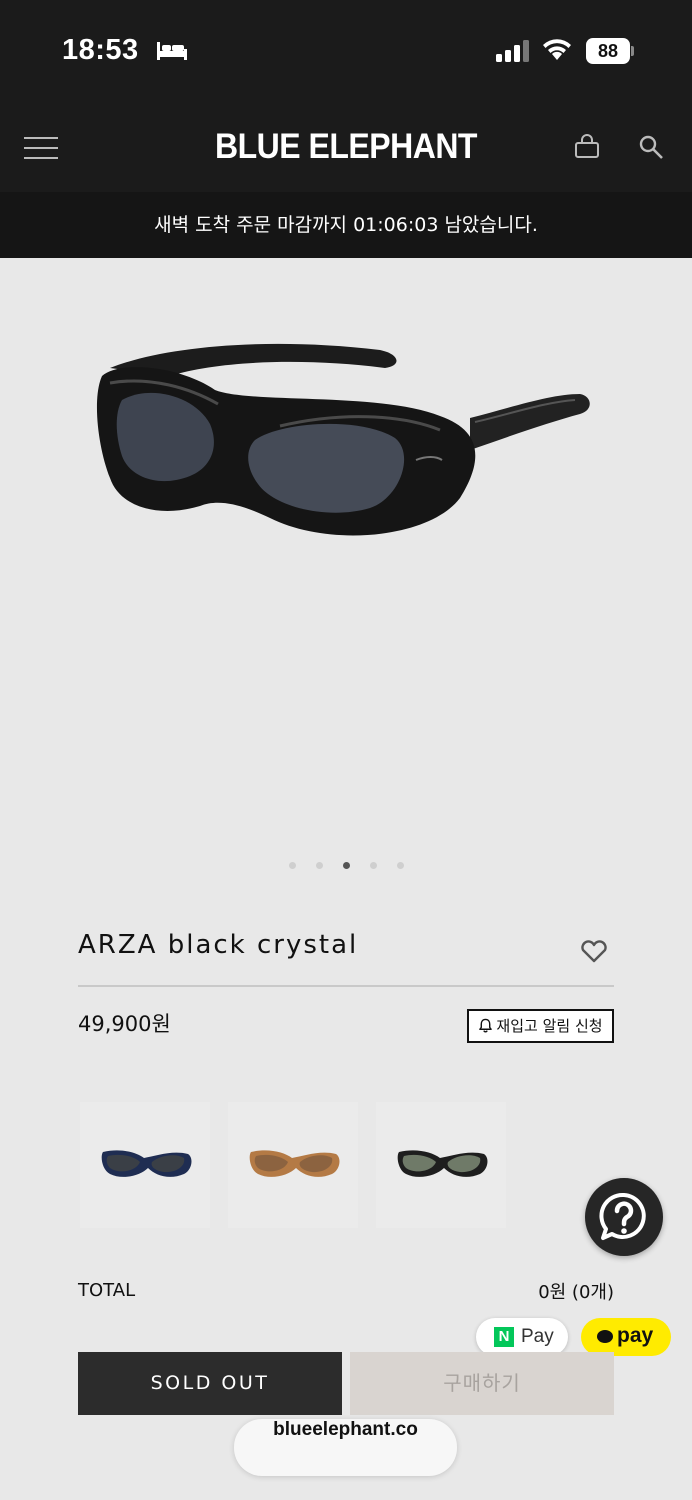  I want to click on gallery-dot-active, so click(346, 865).